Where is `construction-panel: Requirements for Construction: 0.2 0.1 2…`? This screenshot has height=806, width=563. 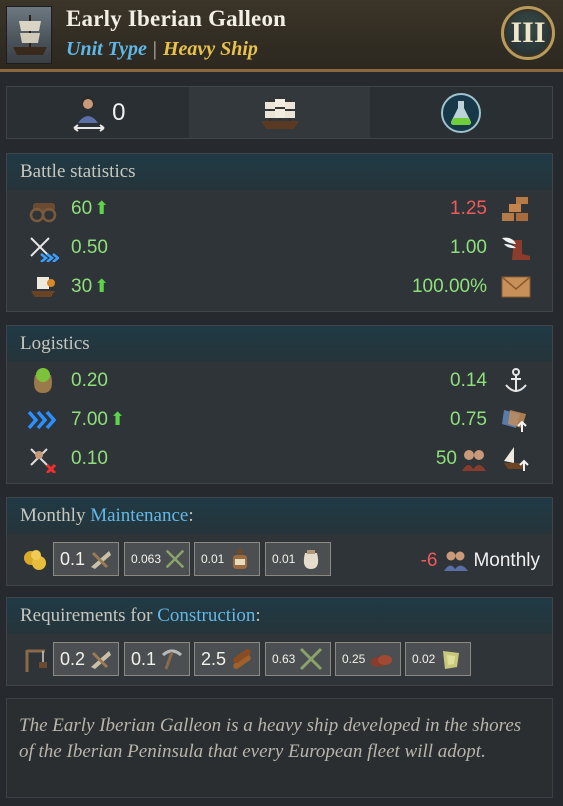
construction-panel: Requirements for Construction: 0.2 0.1 2… is located at coordinates (279, 641).